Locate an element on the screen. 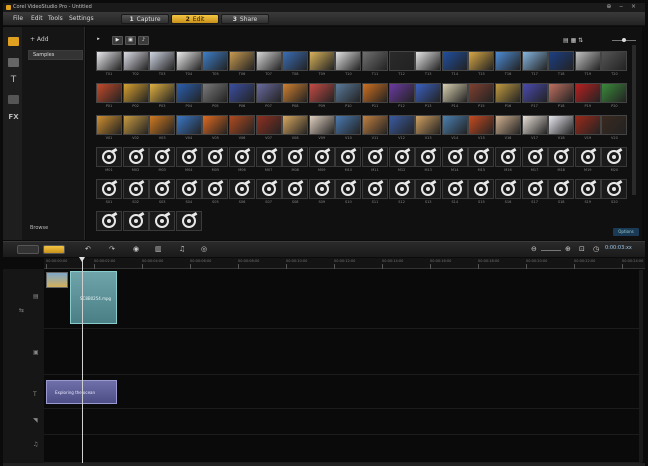 The width and height of the screenshot is (648, 466). timeline-scrollbar is located at coordinates (641, 366).